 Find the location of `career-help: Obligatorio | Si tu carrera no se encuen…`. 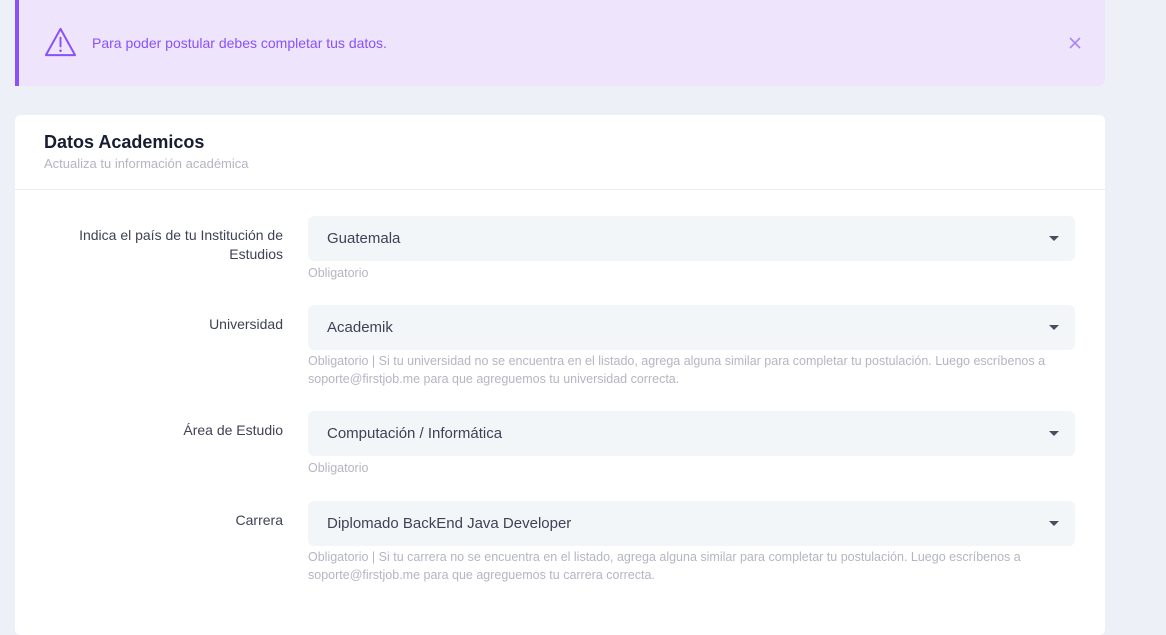

career-help: Obligatorio | Si tu carrera no se encuen… is located at coordinates (664, 566).